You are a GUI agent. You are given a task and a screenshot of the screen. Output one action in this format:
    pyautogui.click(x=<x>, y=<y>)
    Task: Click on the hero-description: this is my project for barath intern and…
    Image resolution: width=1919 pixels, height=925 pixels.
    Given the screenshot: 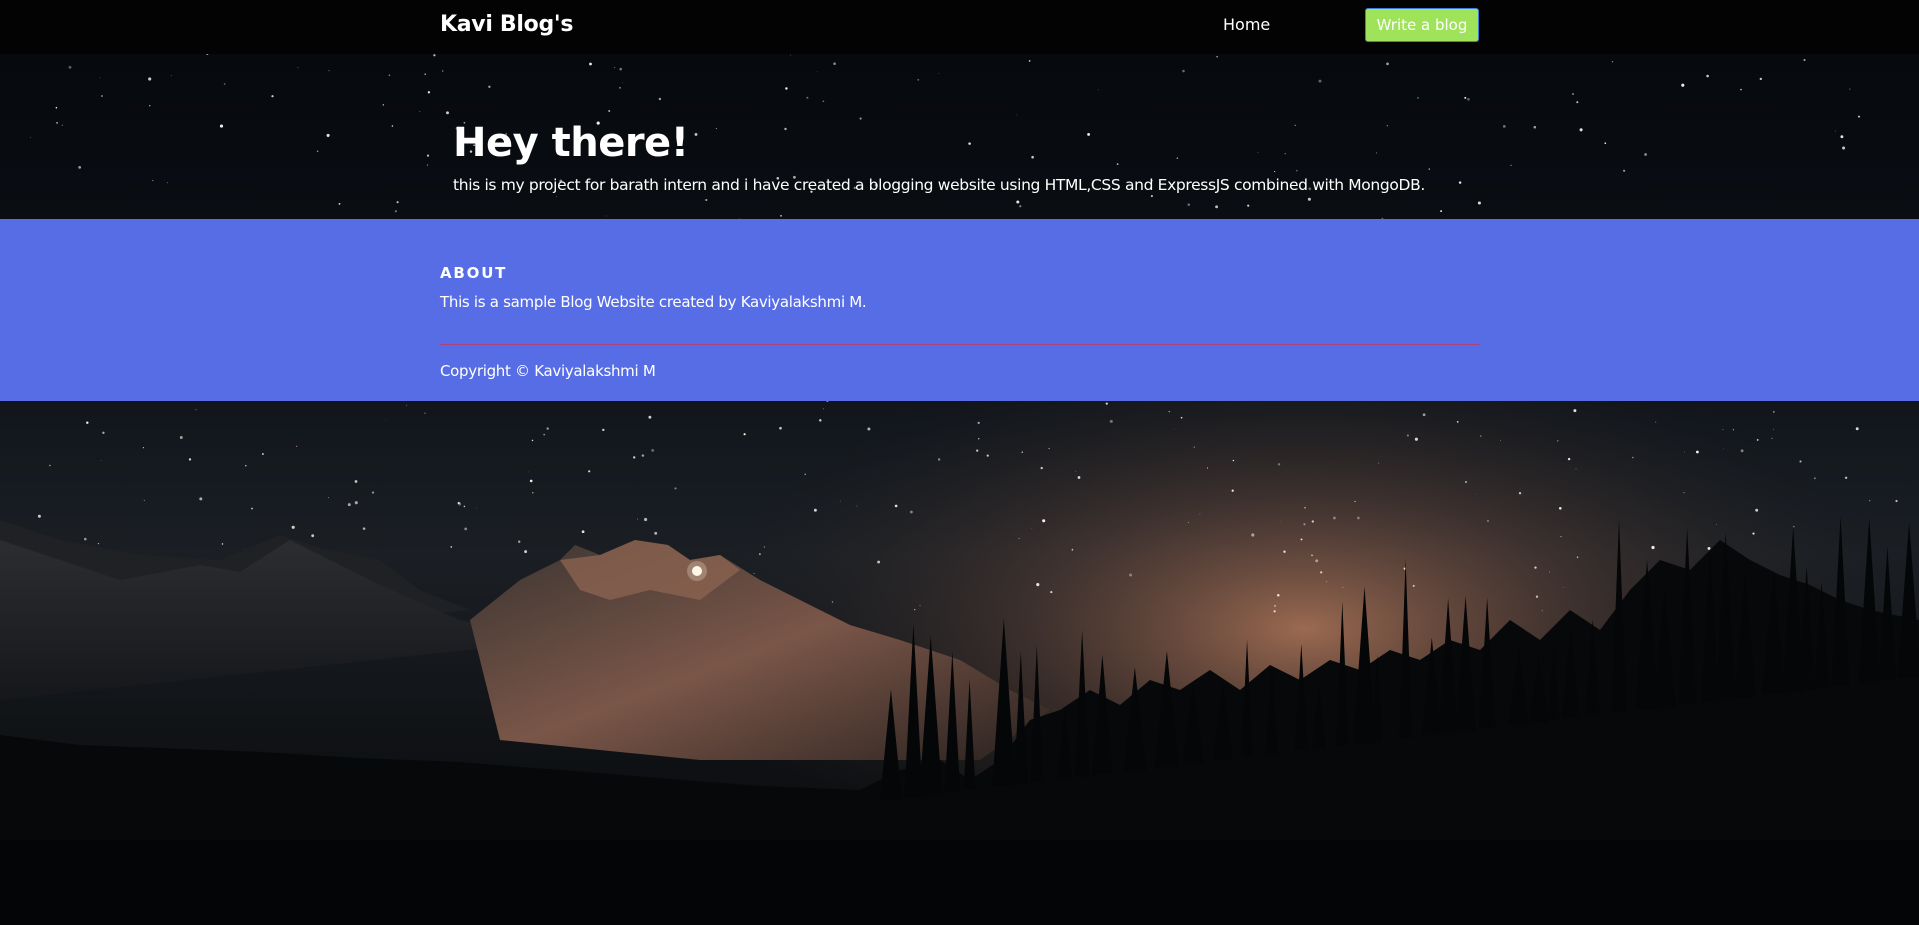 What is the action you would take?
    pyautogui.click(x=939, y=185)
    